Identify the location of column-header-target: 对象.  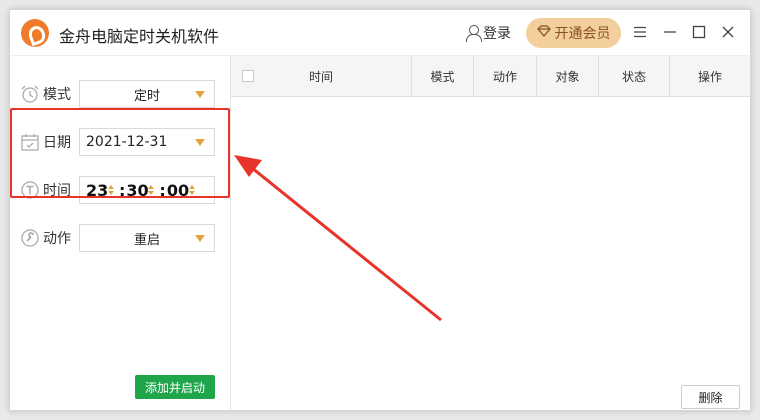
(568, 76).